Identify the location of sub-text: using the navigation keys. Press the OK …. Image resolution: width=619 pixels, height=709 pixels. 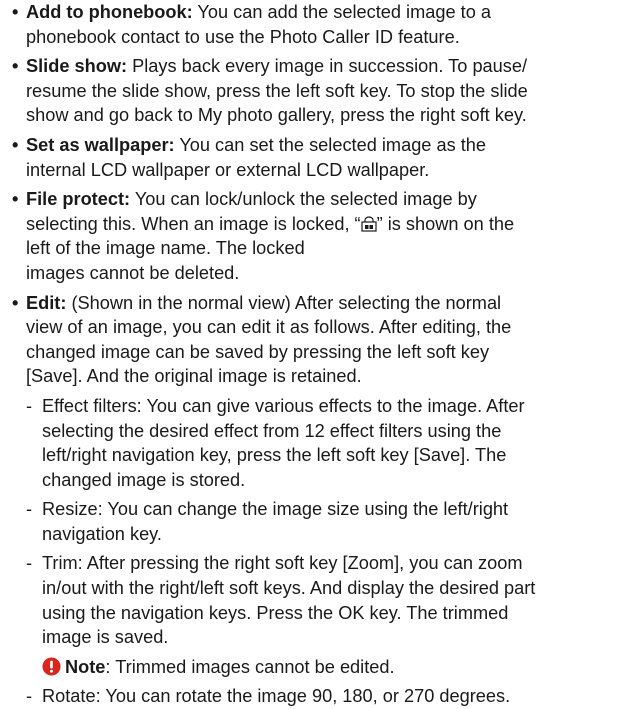
(275, 612).